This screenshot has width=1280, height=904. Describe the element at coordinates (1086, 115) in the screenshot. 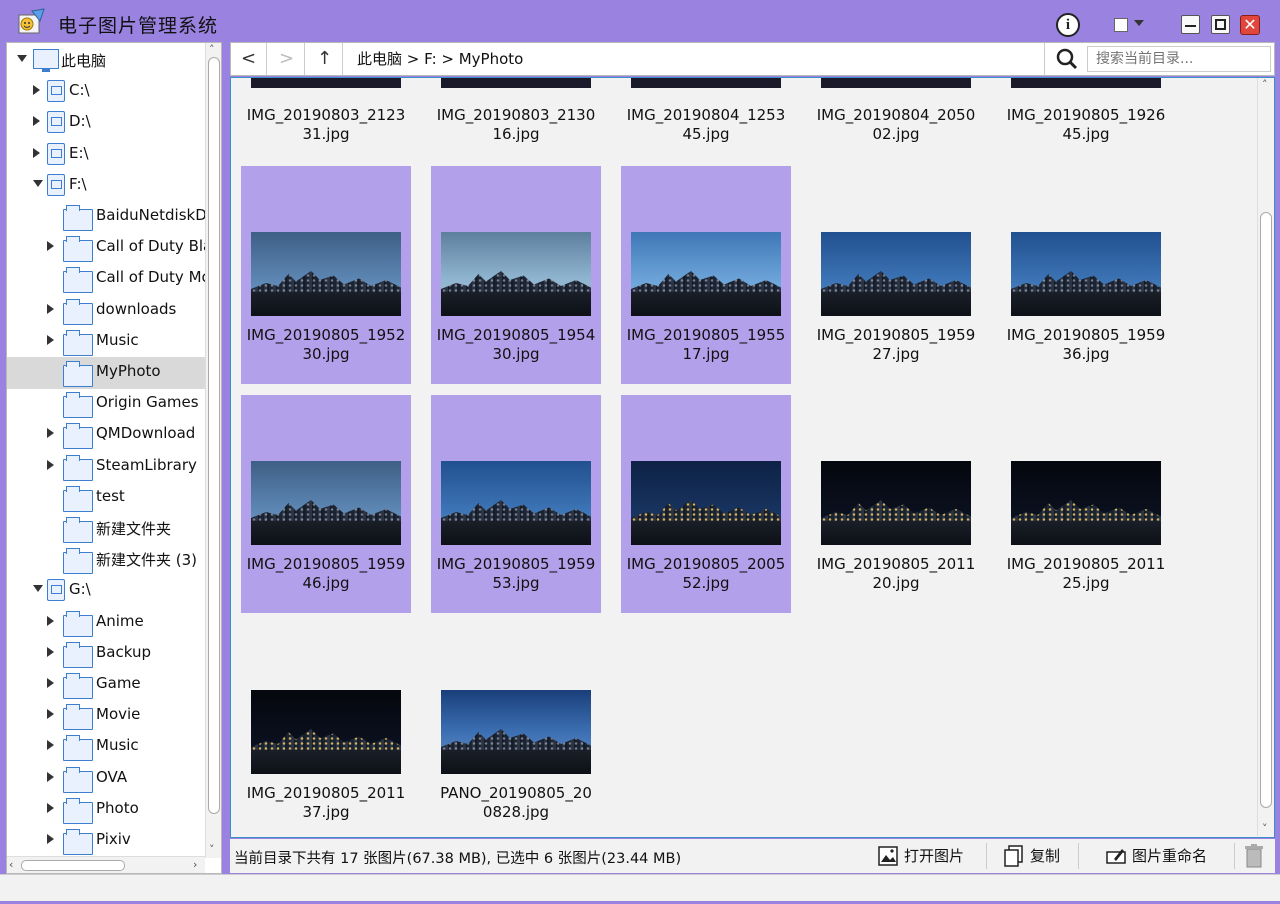

I see `image-tile: IMG_20190805_1926 45.jpg` at that location.